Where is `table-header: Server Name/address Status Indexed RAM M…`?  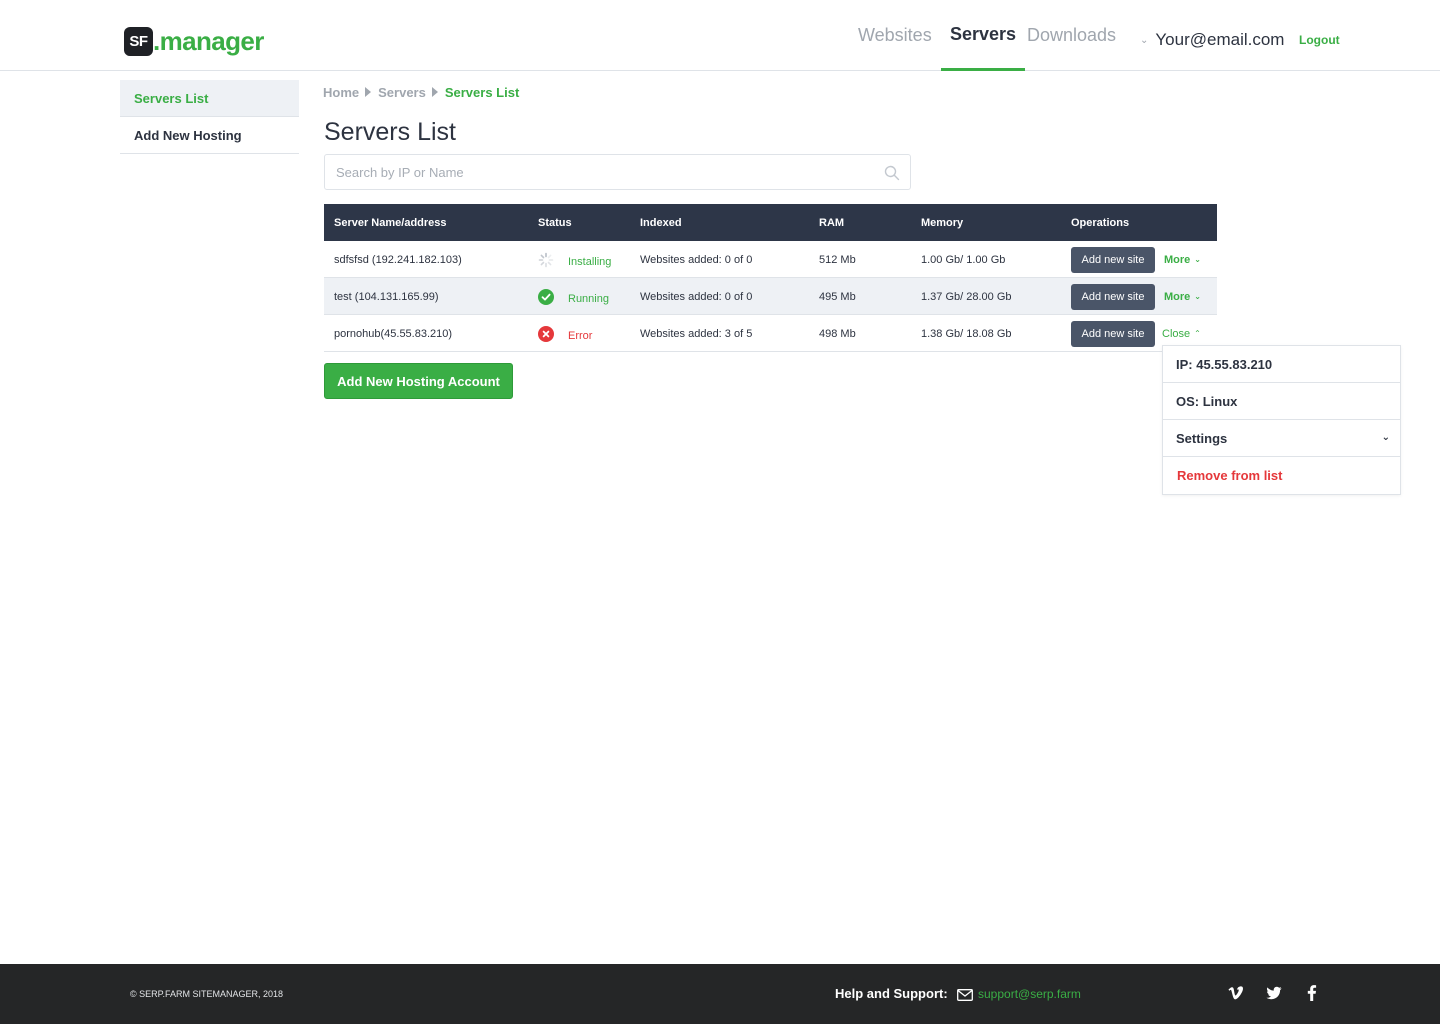
table-header: Server Name/address Status Indexed RAM M… is located at coordinates (770, 222).